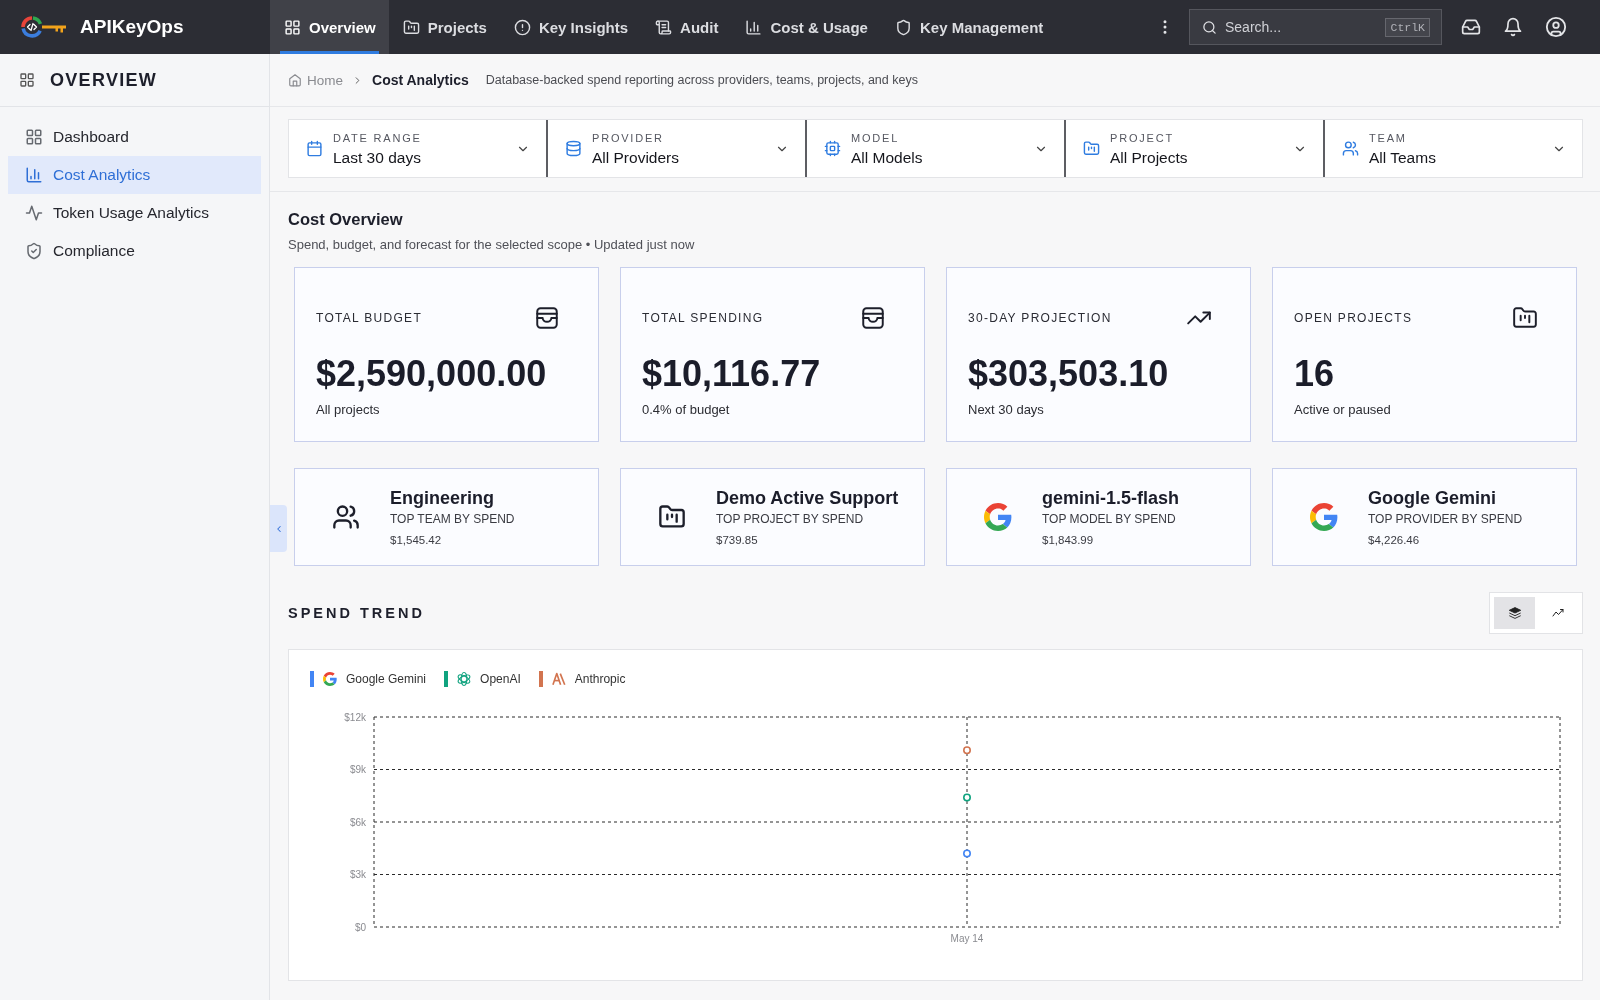 This screenshot has height=1000, width=1600. What do you see at coordinates (1432, 498) in the screenshot?
I see `top-card-title: Google Gemini` at bounding box center [1432, 498].